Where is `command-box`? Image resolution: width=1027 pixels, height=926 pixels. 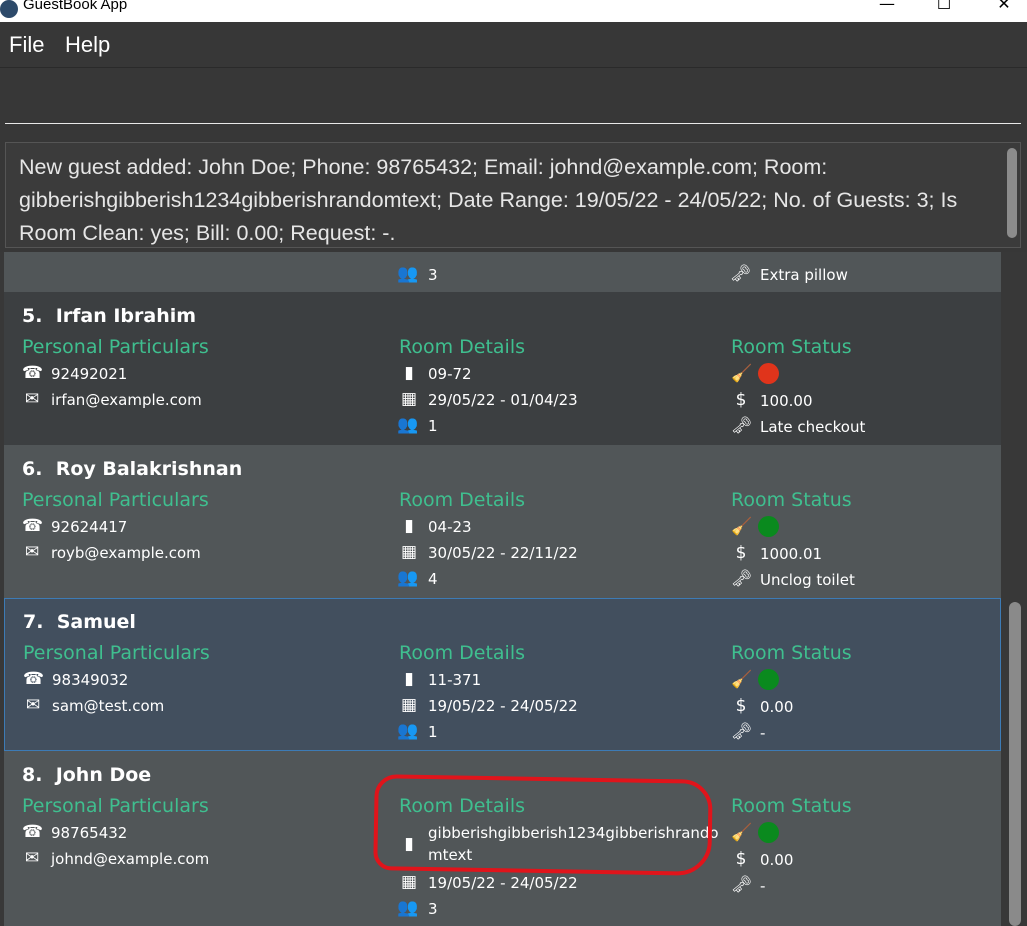 command-box is located at coordinates (513, 104).